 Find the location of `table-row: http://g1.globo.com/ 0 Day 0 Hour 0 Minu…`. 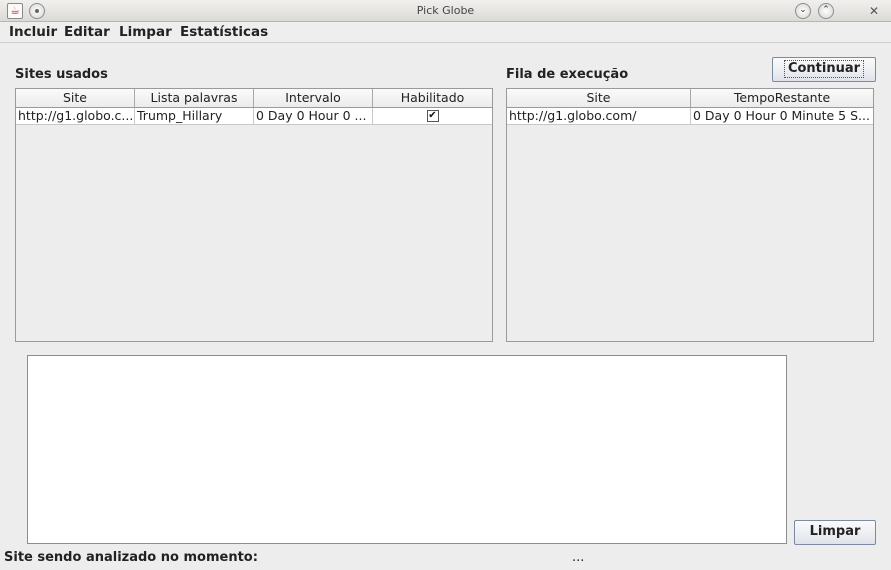

table-row: http://g1.globo.com/ 0 Day 0 Hour 0 Minu… is located at coordinates (690, 116).